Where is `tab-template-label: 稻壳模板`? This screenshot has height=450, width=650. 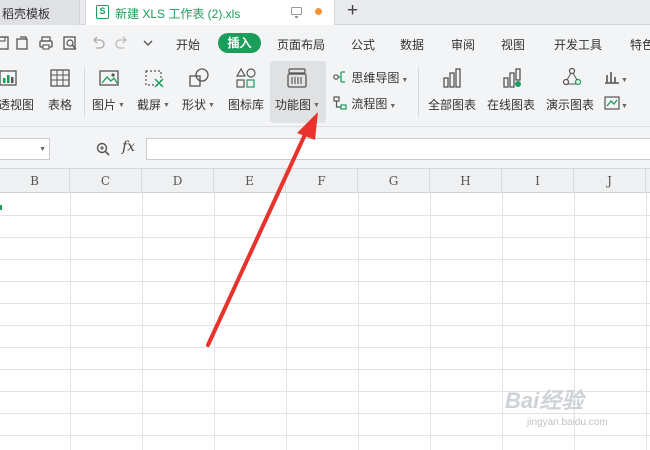 tab-template-label: 稻壳模板 is located at coordinates (26, 14).